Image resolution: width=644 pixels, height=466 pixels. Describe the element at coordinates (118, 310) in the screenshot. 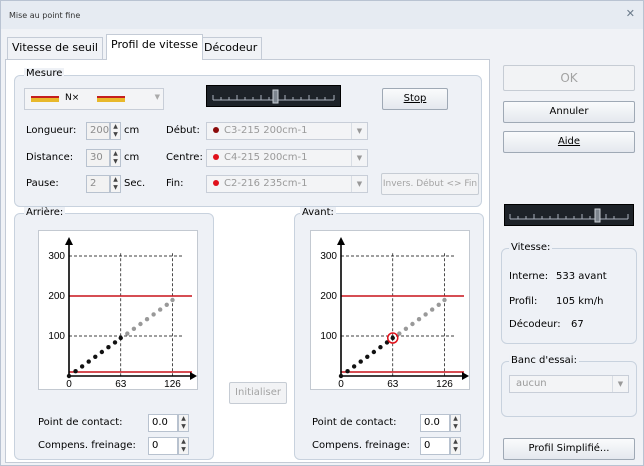

I see `arriere-chart: 100 200 300 0 63 126` at that location.